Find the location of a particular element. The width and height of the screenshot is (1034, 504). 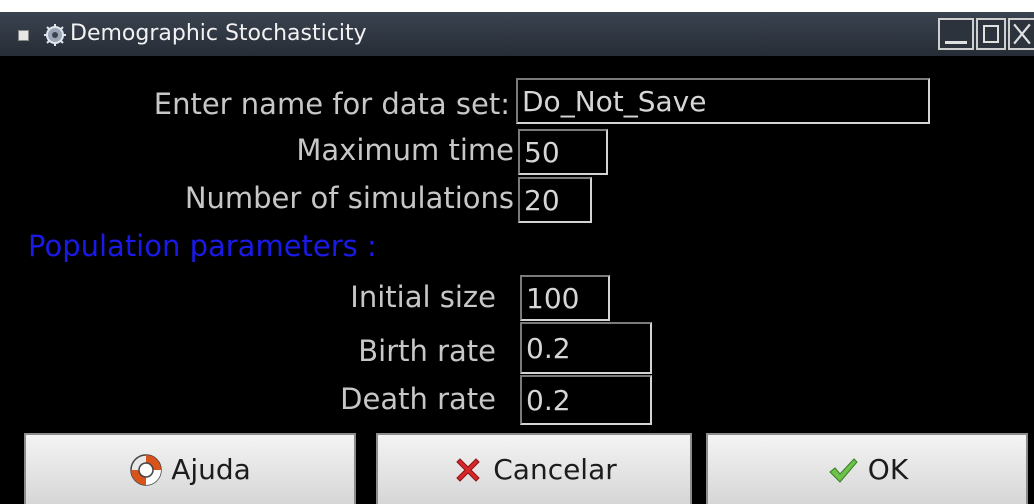

window-title: Demographic Stochasticity is located at coordinates (218, 33).